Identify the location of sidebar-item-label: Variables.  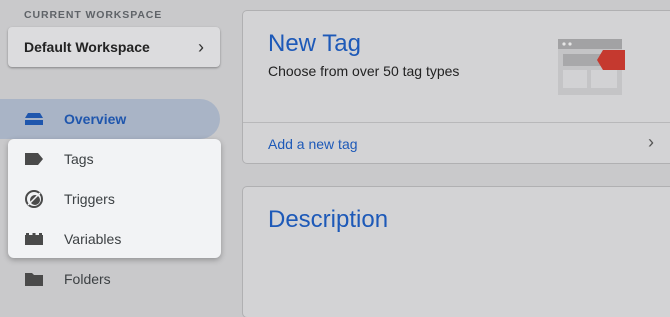
(93, 239).